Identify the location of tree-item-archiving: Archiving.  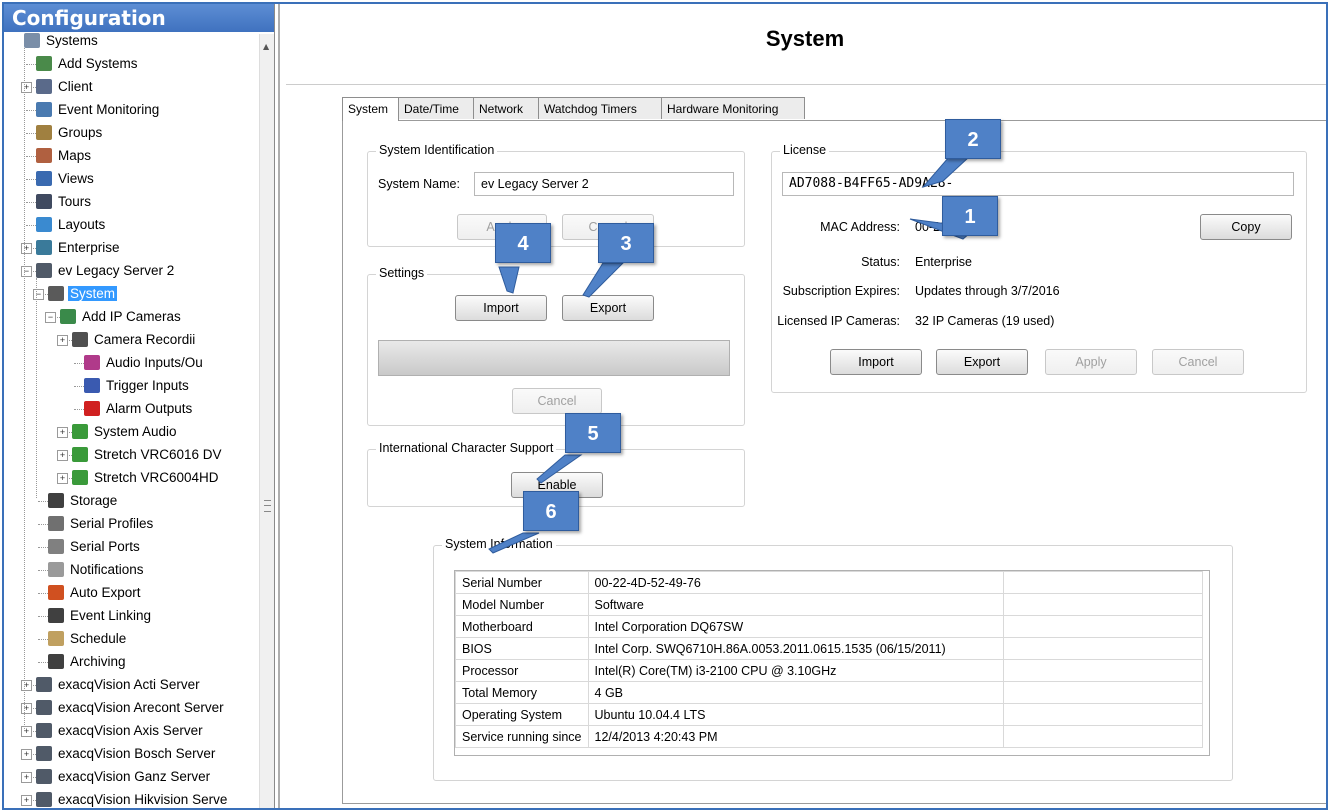
(88, 662).